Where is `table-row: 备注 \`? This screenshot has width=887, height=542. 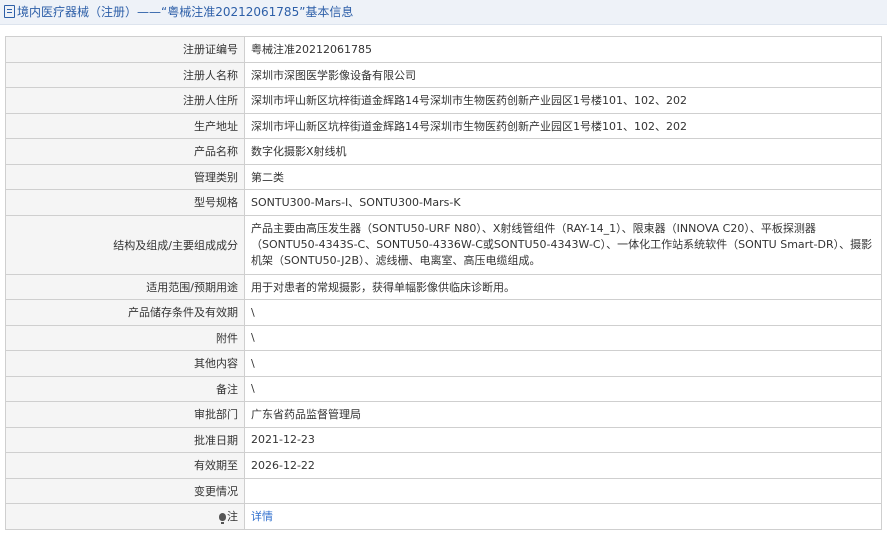
table-row: 备注 \ is located at coordinates (443, 388).